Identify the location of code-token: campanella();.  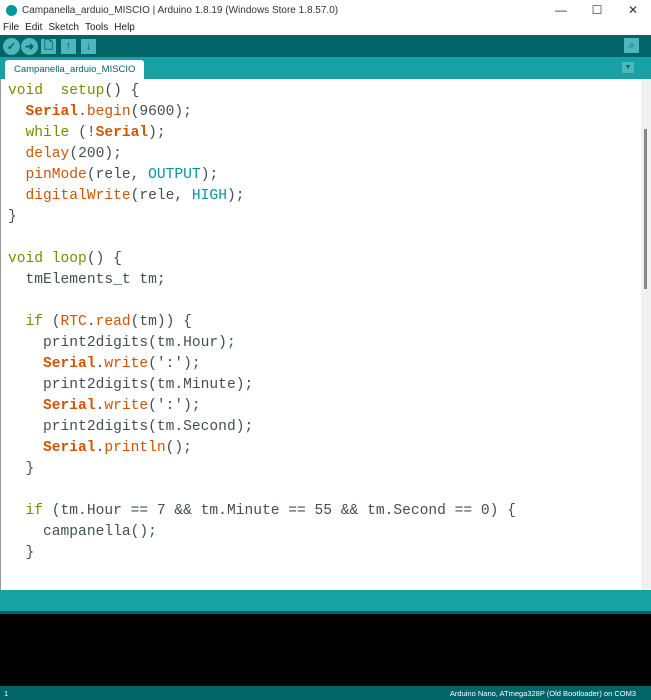
(82, 532).